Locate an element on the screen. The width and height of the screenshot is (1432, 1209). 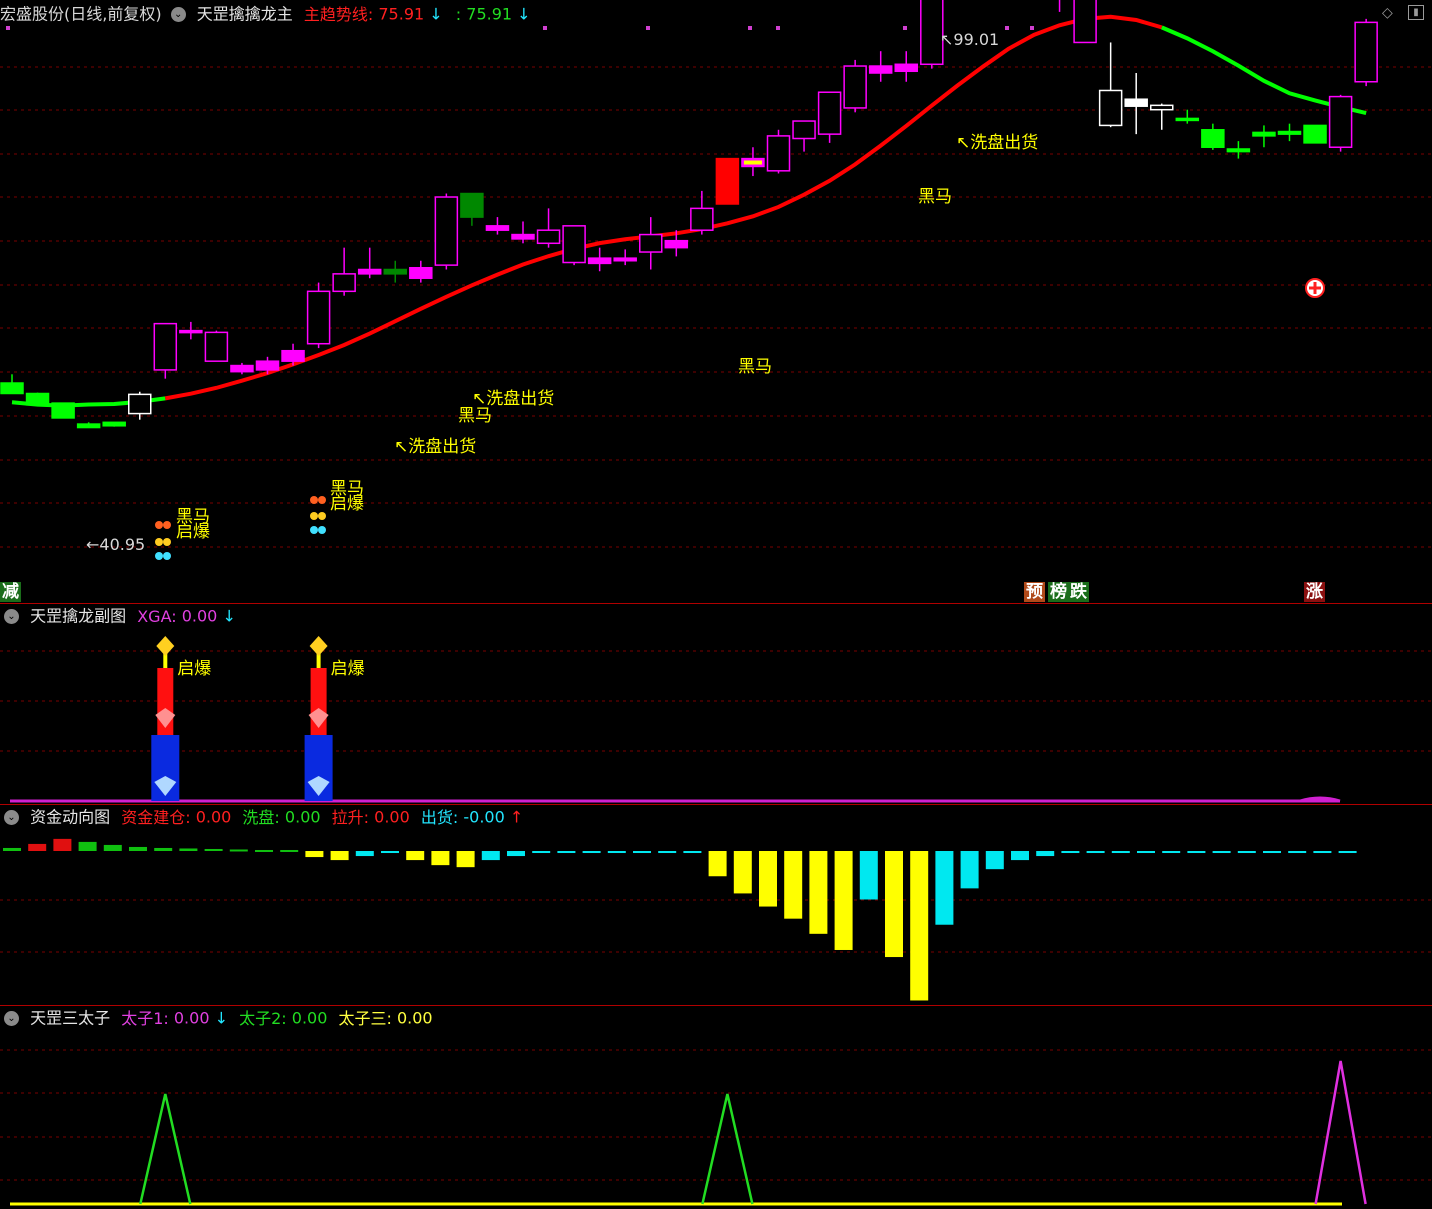
high-price-label: ↖99.01 is located at coordinates (969, 39).